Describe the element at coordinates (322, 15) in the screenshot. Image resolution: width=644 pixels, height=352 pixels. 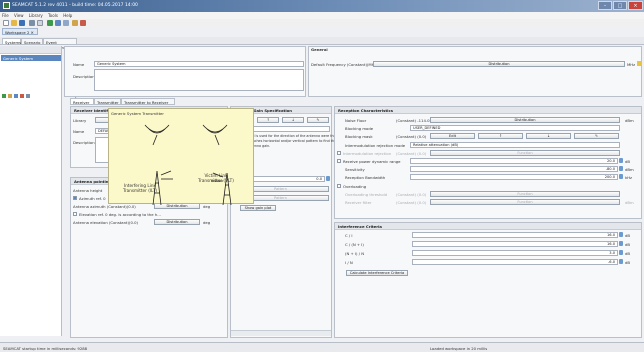
I see `menu-bar: File View Library Tools Help` at that location.